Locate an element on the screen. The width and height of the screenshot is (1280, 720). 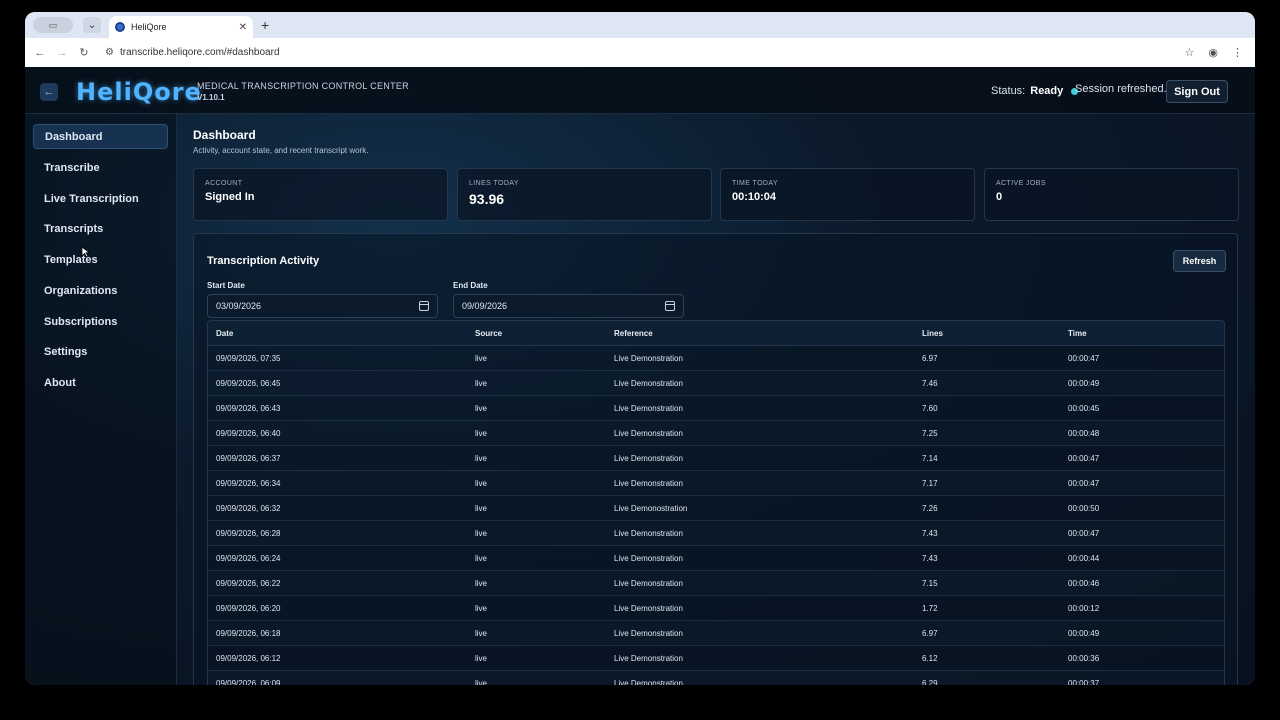
forward-arrow-icon: → is located at coordinates (62, 53).